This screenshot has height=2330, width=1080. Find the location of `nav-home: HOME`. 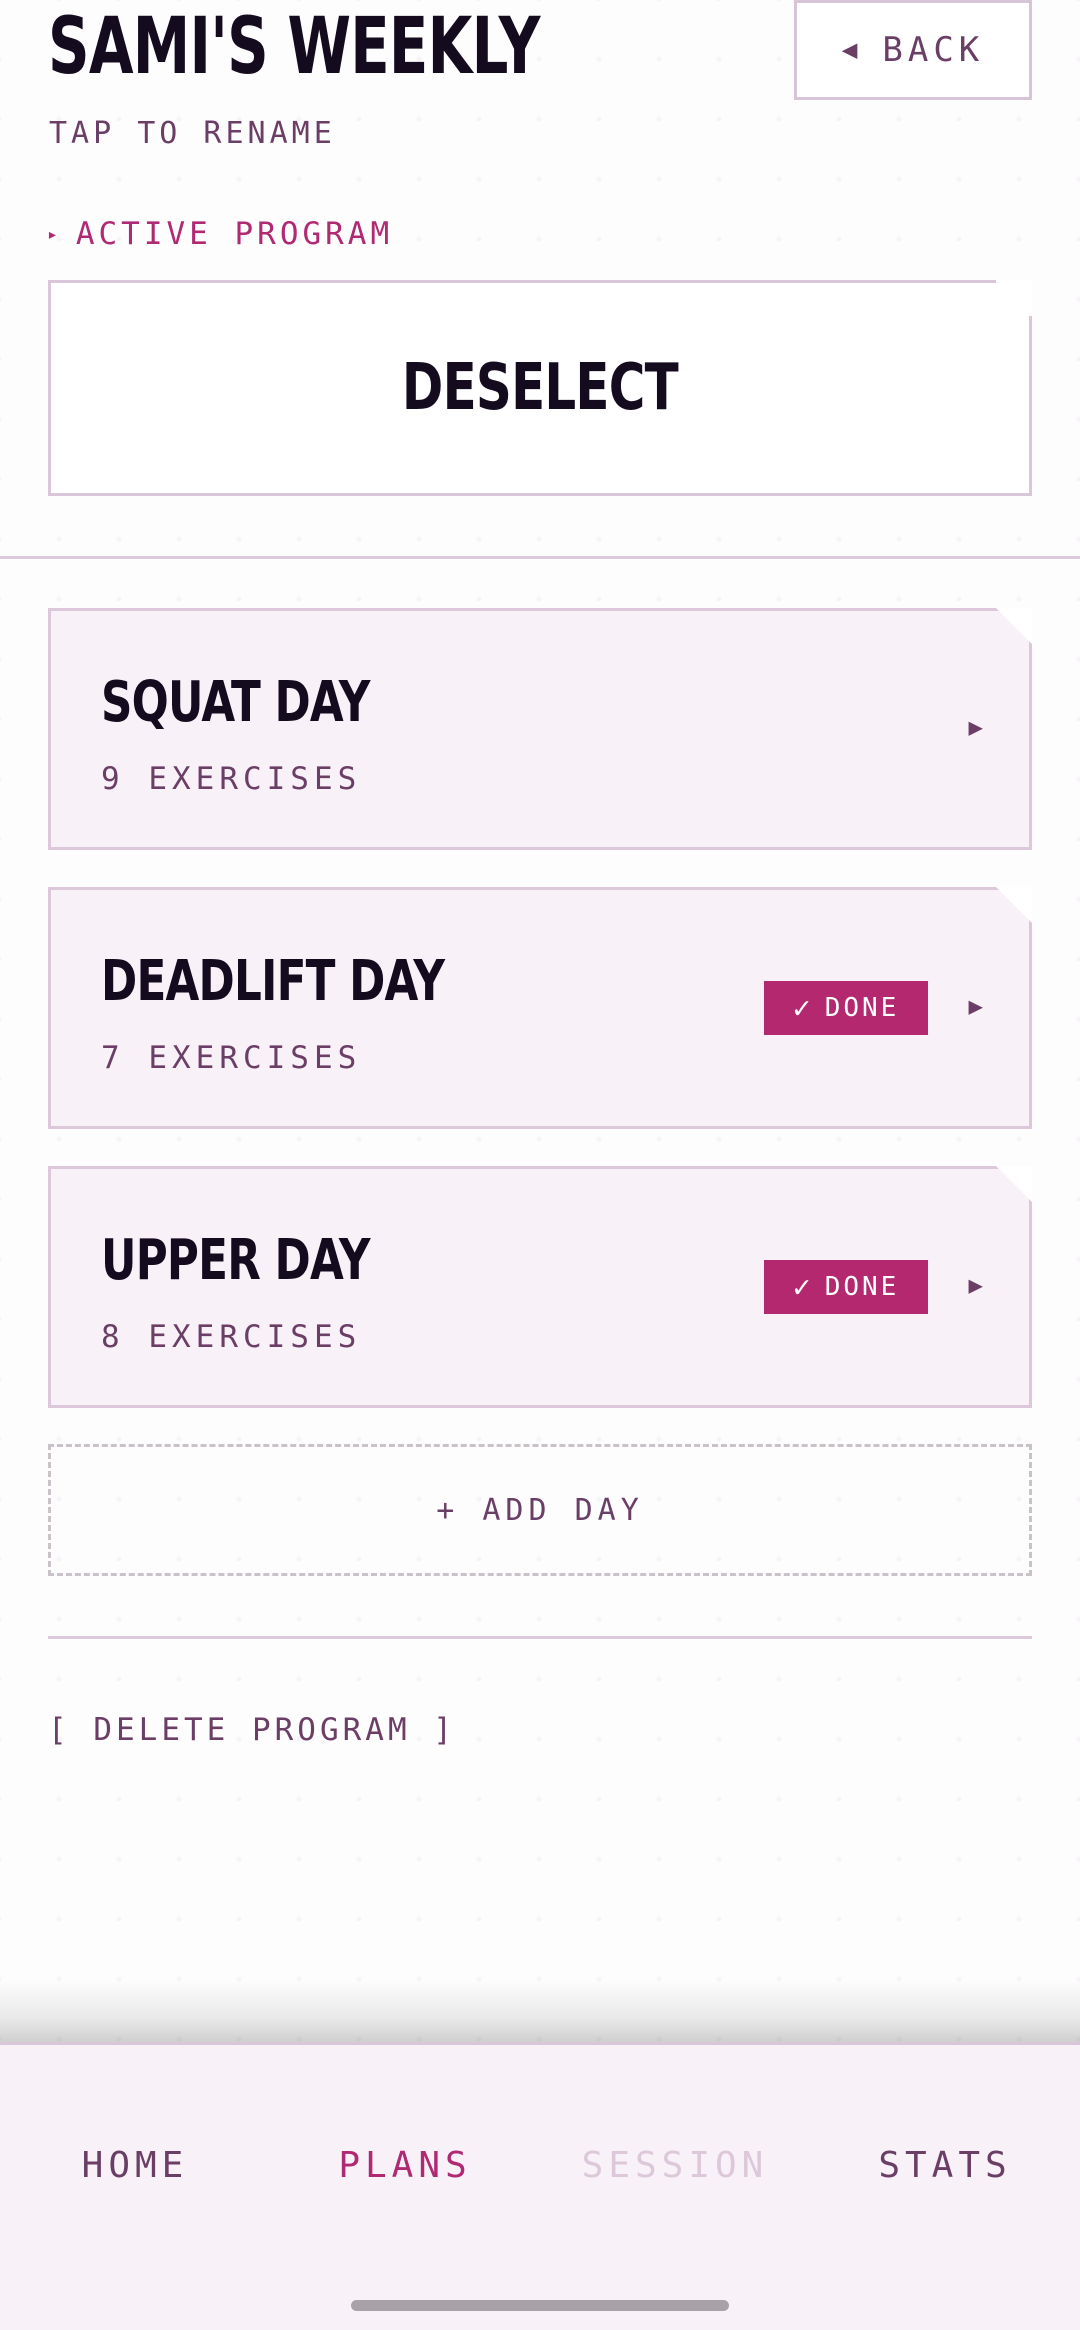

nav-home: HOME is located at coordinates (135, 2165).